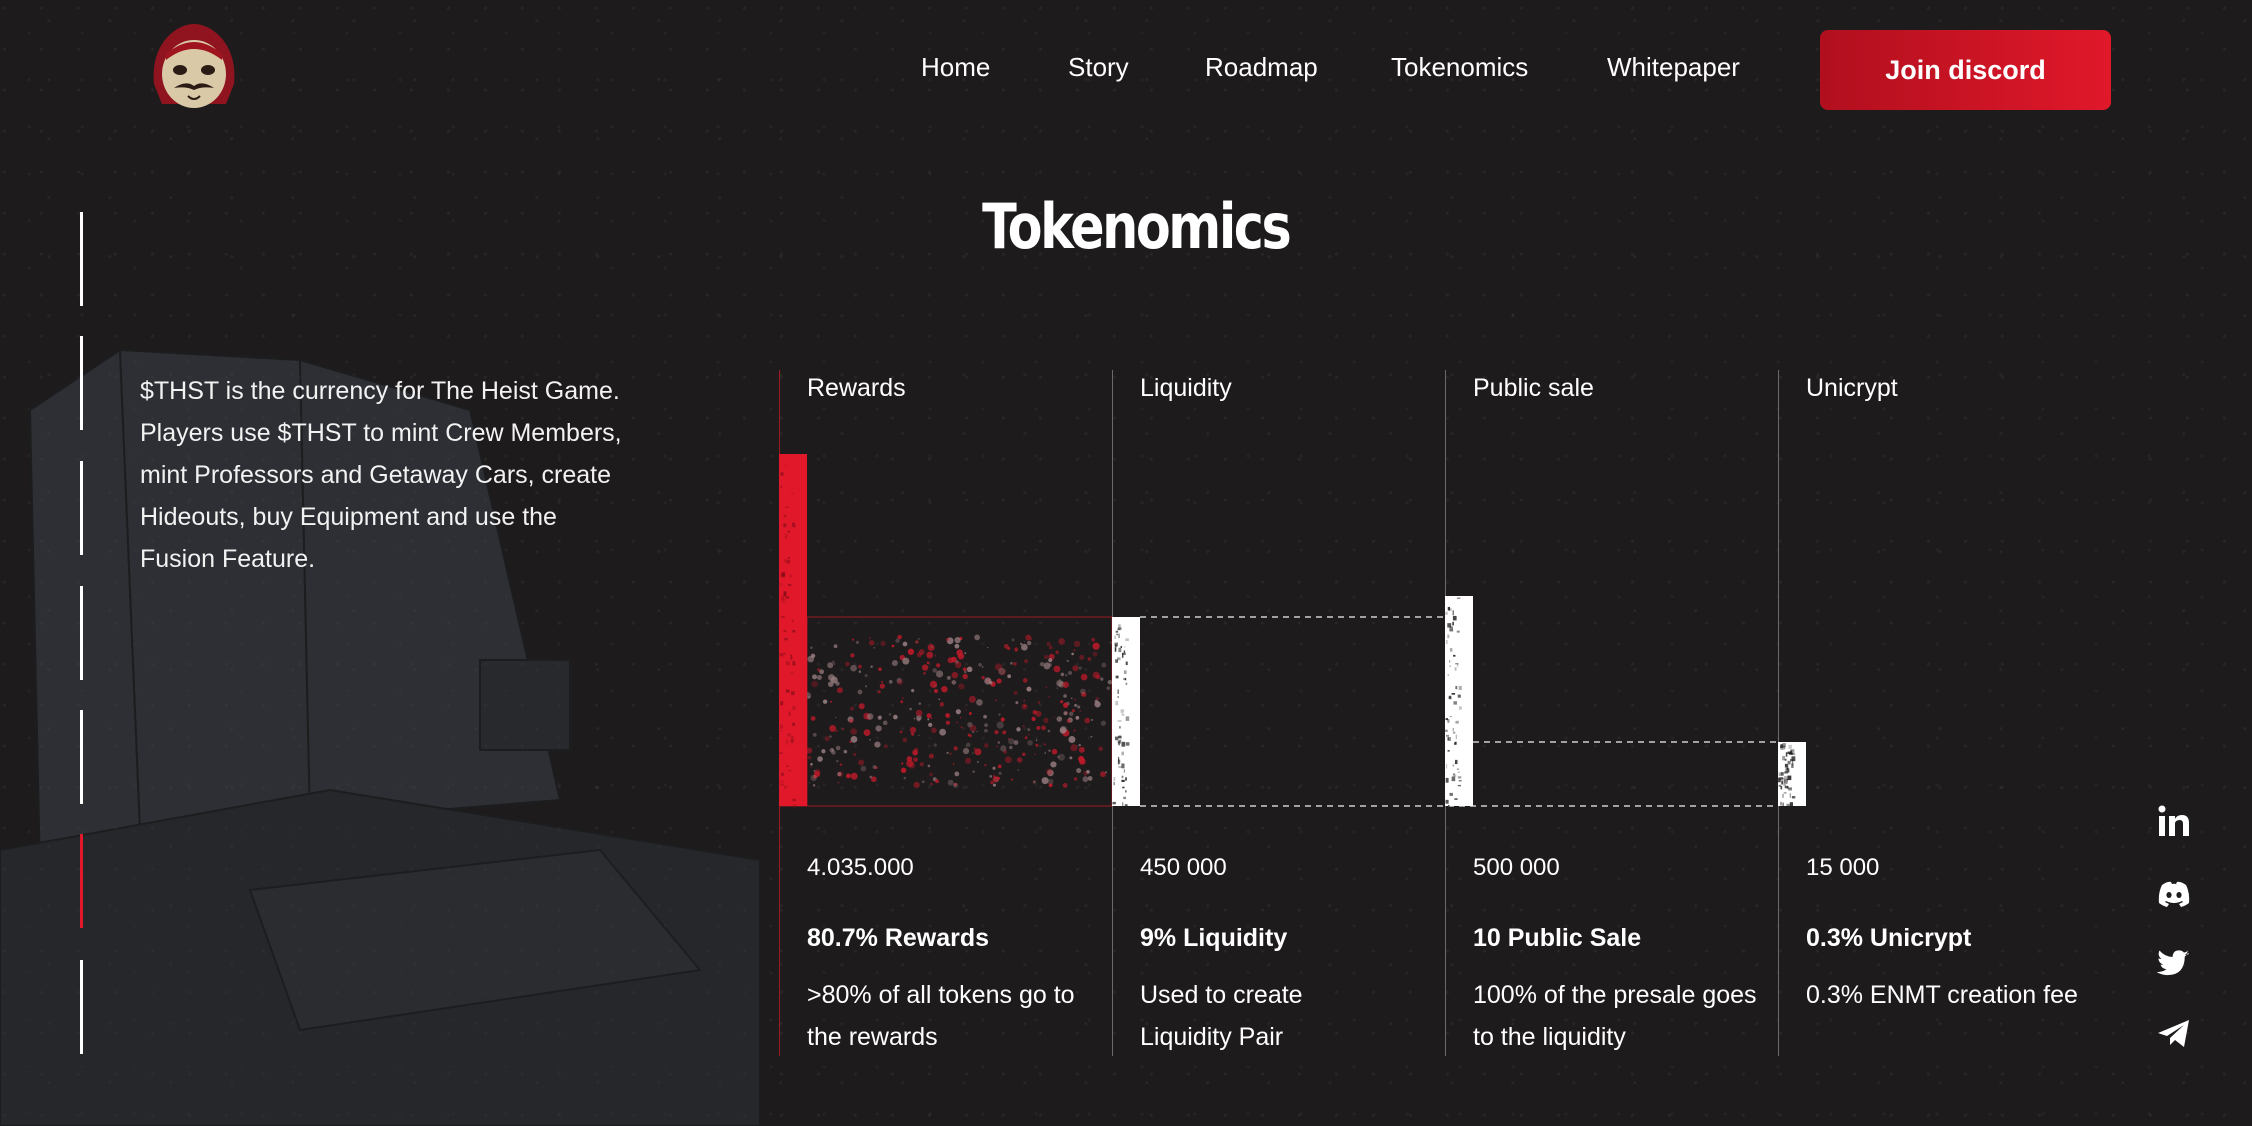 The height and width of the screenshot is (1126, 2252). What do you see at coordinates (1842, 868) in the screenshot?
I see `amount-label: 15 000` at bounding box center [1842, 868].